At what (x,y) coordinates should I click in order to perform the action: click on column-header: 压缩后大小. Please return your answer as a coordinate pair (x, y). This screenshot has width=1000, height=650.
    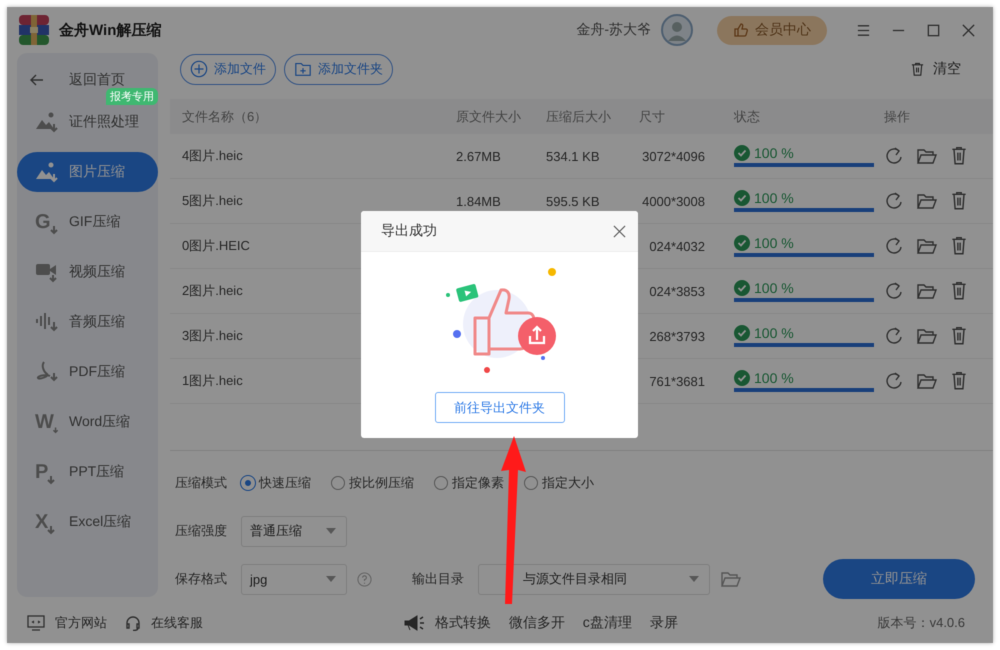
    Looking at the image, I should click on (579, 117).